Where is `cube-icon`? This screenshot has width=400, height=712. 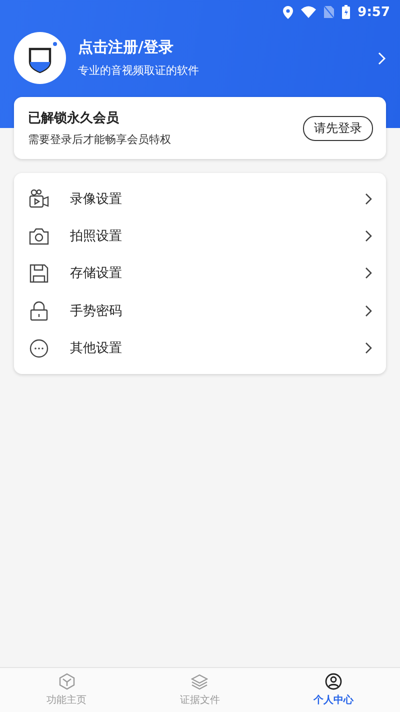 cube-icon is located at coordinates (66, 681).